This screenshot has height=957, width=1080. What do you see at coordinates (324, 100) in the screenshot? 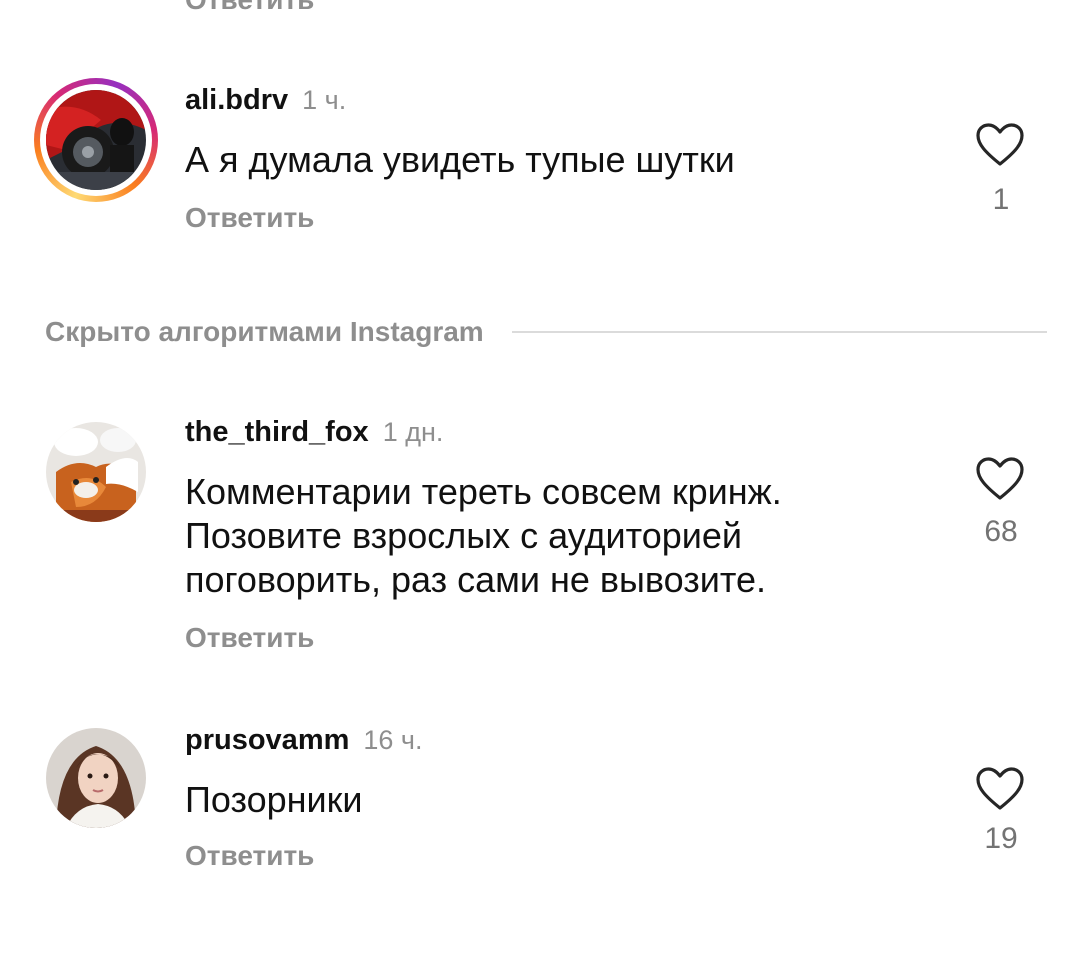
I see `comment-time: 1 ч.` at bounding box center [324, 100].